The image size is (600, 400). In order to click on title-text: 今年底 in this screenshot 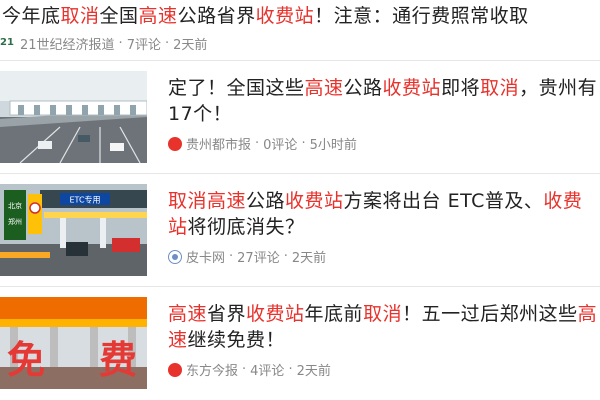, I will do `click(31, 16)`.